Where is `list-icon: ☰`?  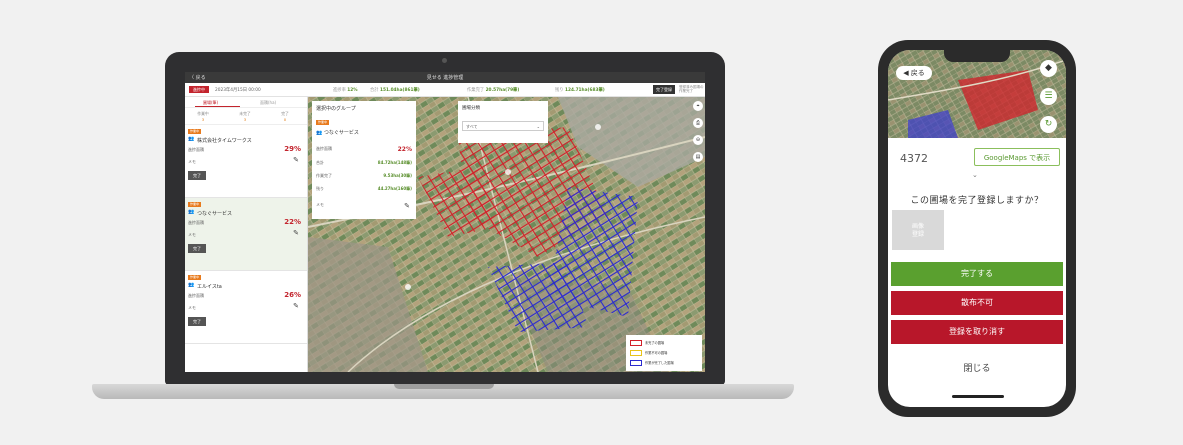 list-icon: ☰ is located at coordinates (1048, 96).